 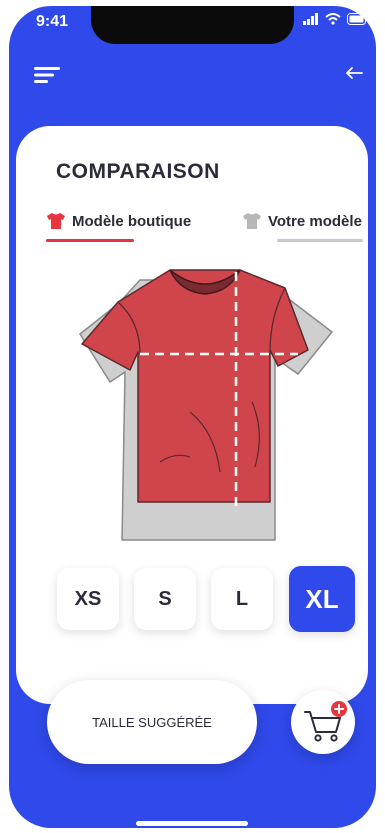 I want to click on page-title: COMPARAISON, so click(x=138, y=171).